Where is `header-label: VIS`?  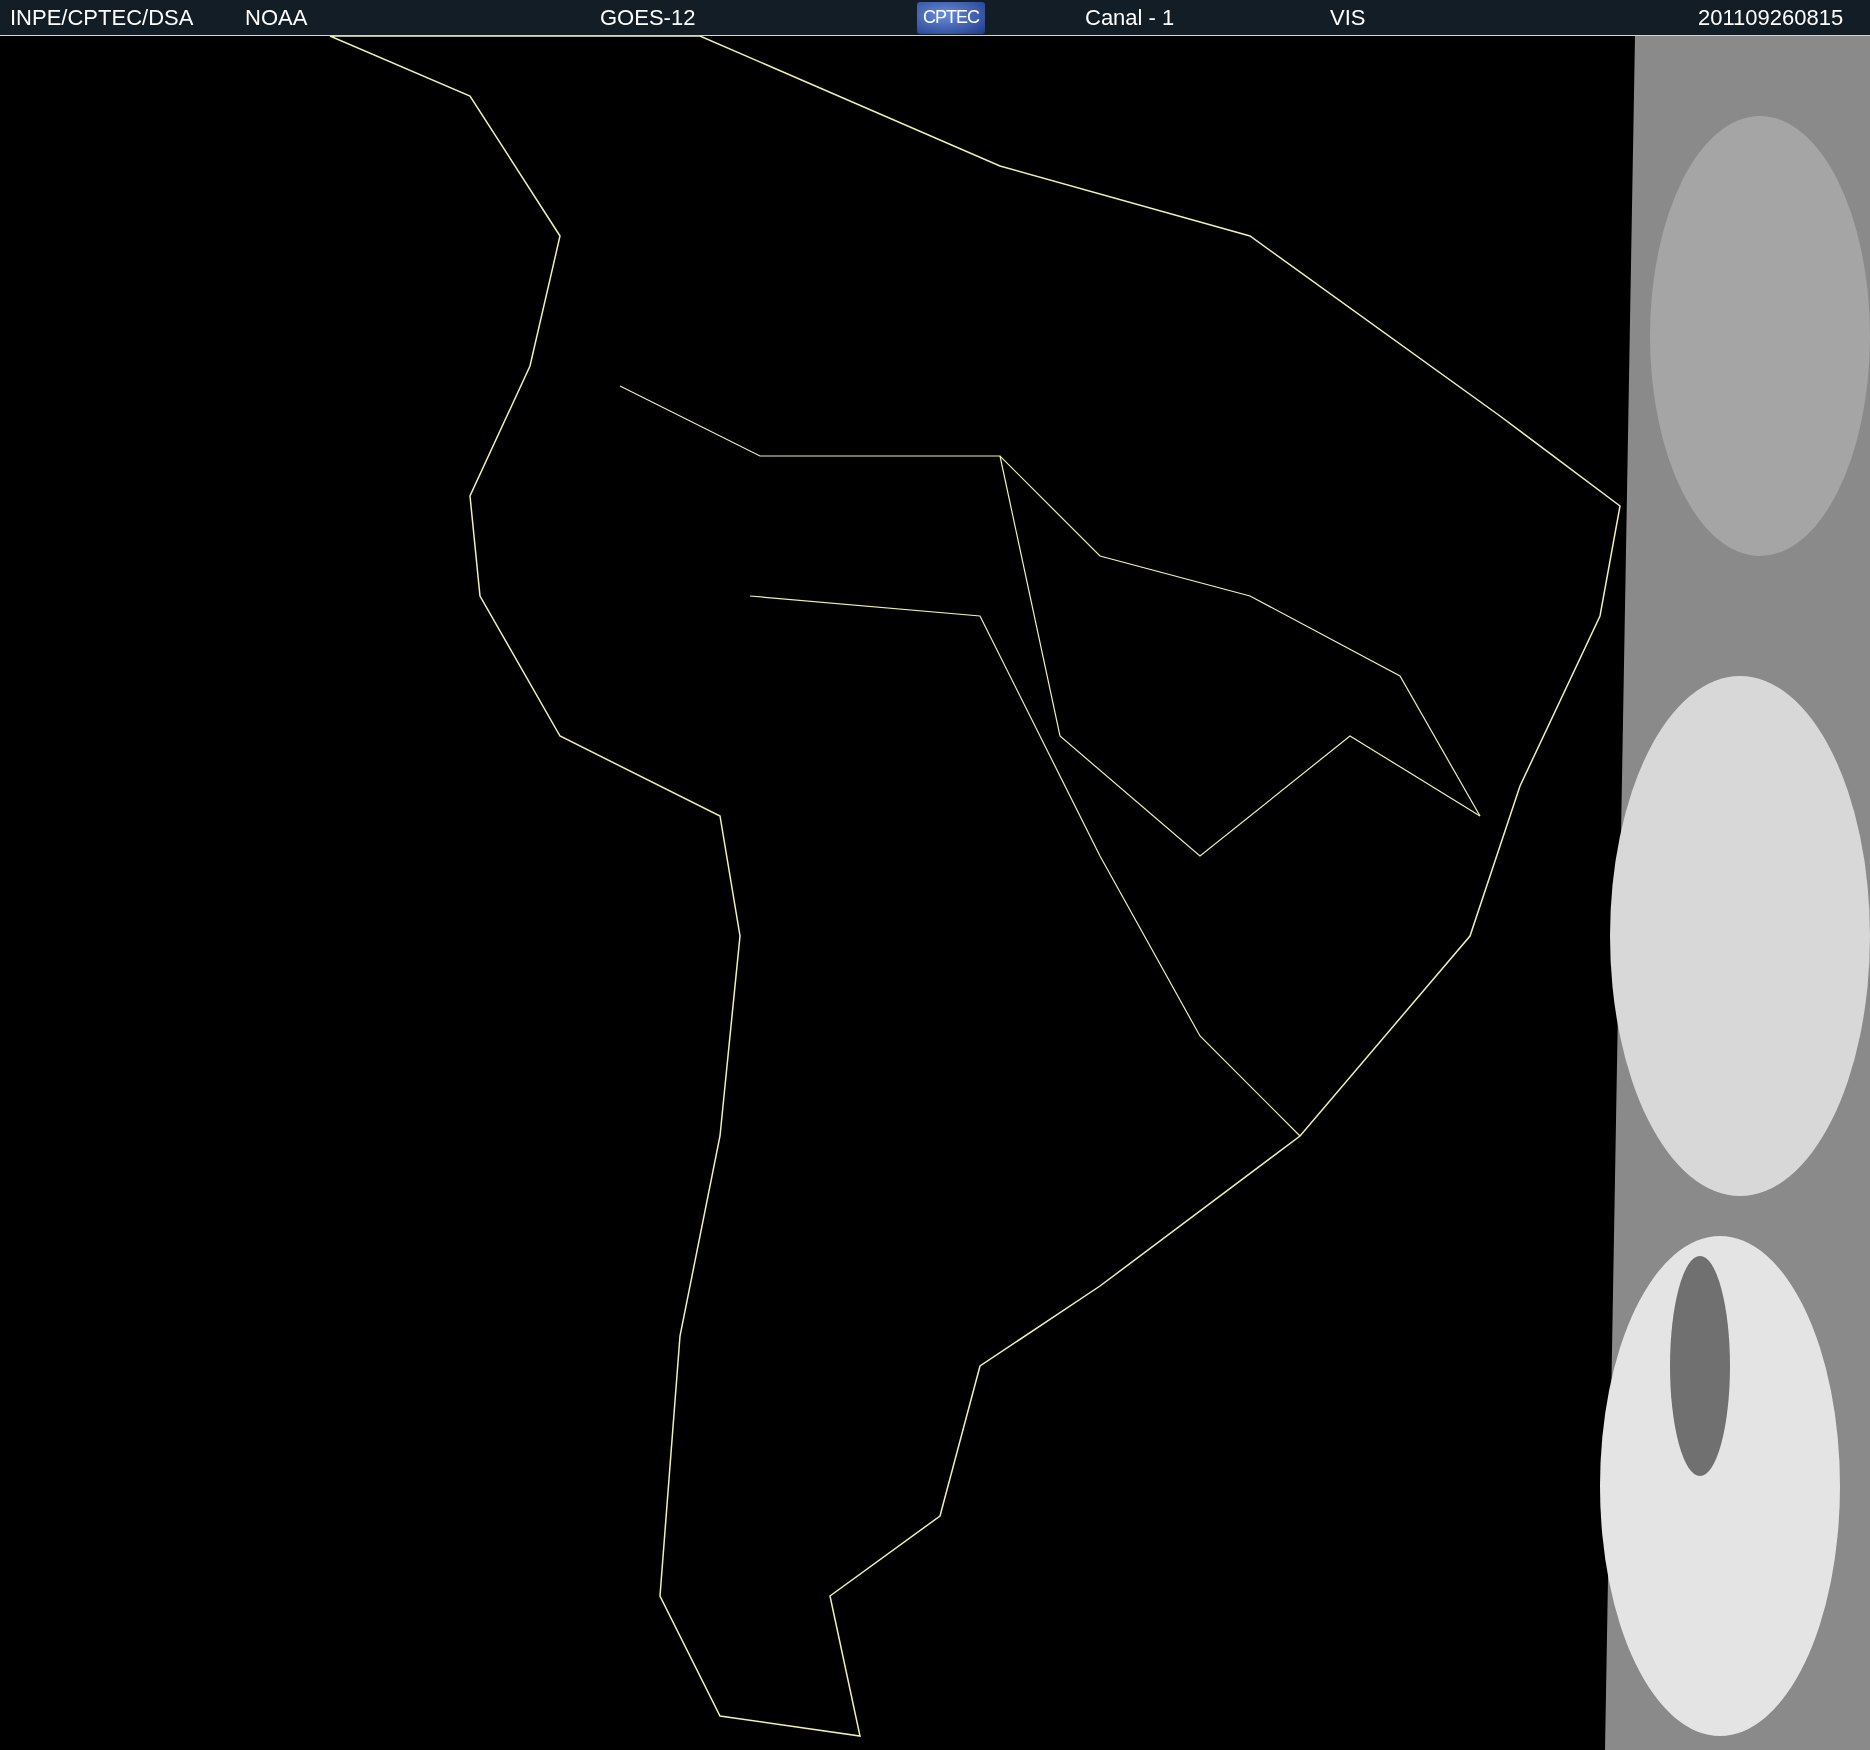
header-label: VIS is located at coordinates (1348, 17).